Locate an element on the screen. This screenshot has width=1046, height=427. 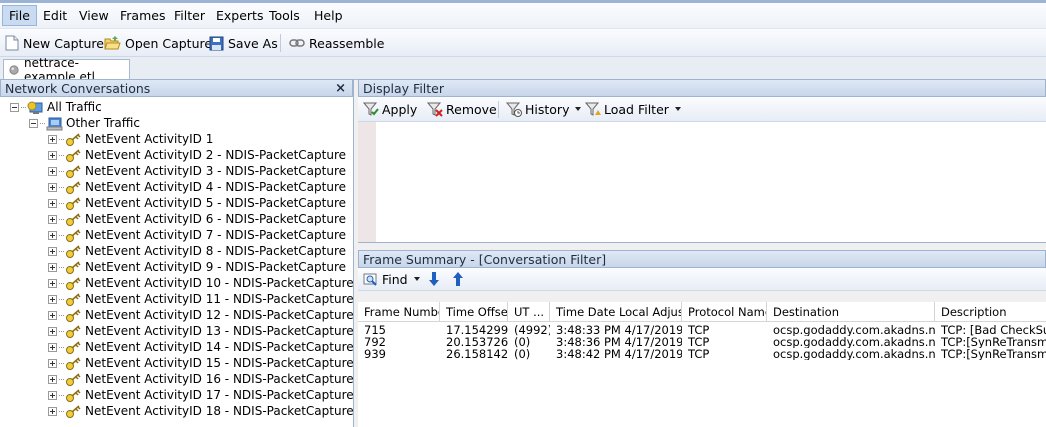
menu-view: View is located at coordinates (94, 15).